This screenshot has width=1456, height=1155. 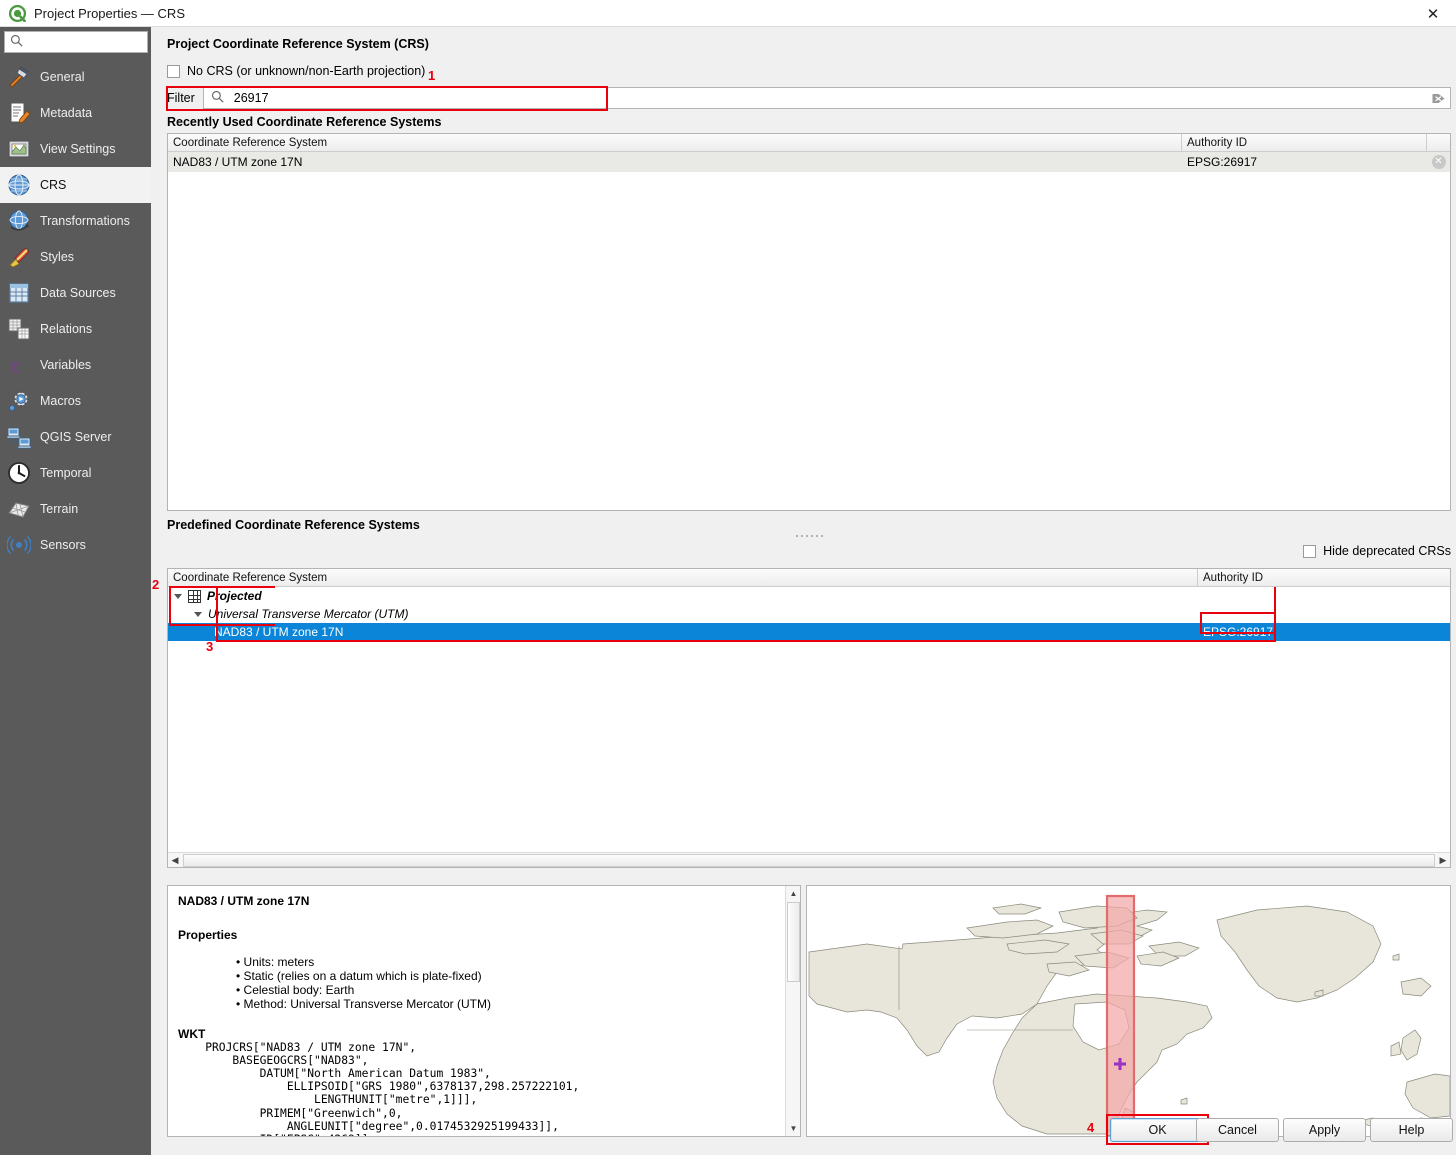 I want to click on window-titlebar: Project Properties — CRS ✕, so click(x=728, y=13).